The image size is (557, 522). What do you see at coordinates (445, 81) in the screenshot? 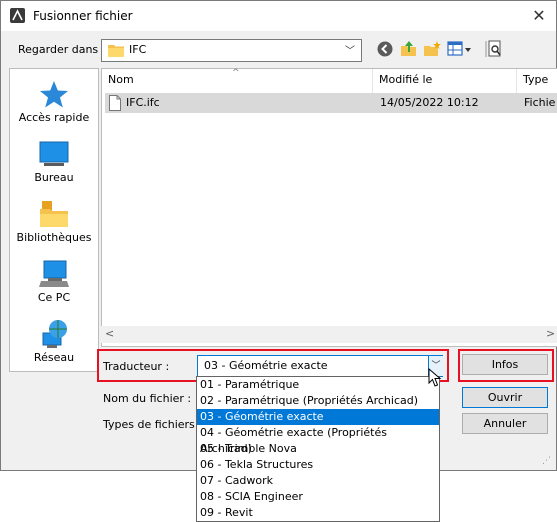
I see `column-header-modified: Modifié le` at bounding box center [445, 81].